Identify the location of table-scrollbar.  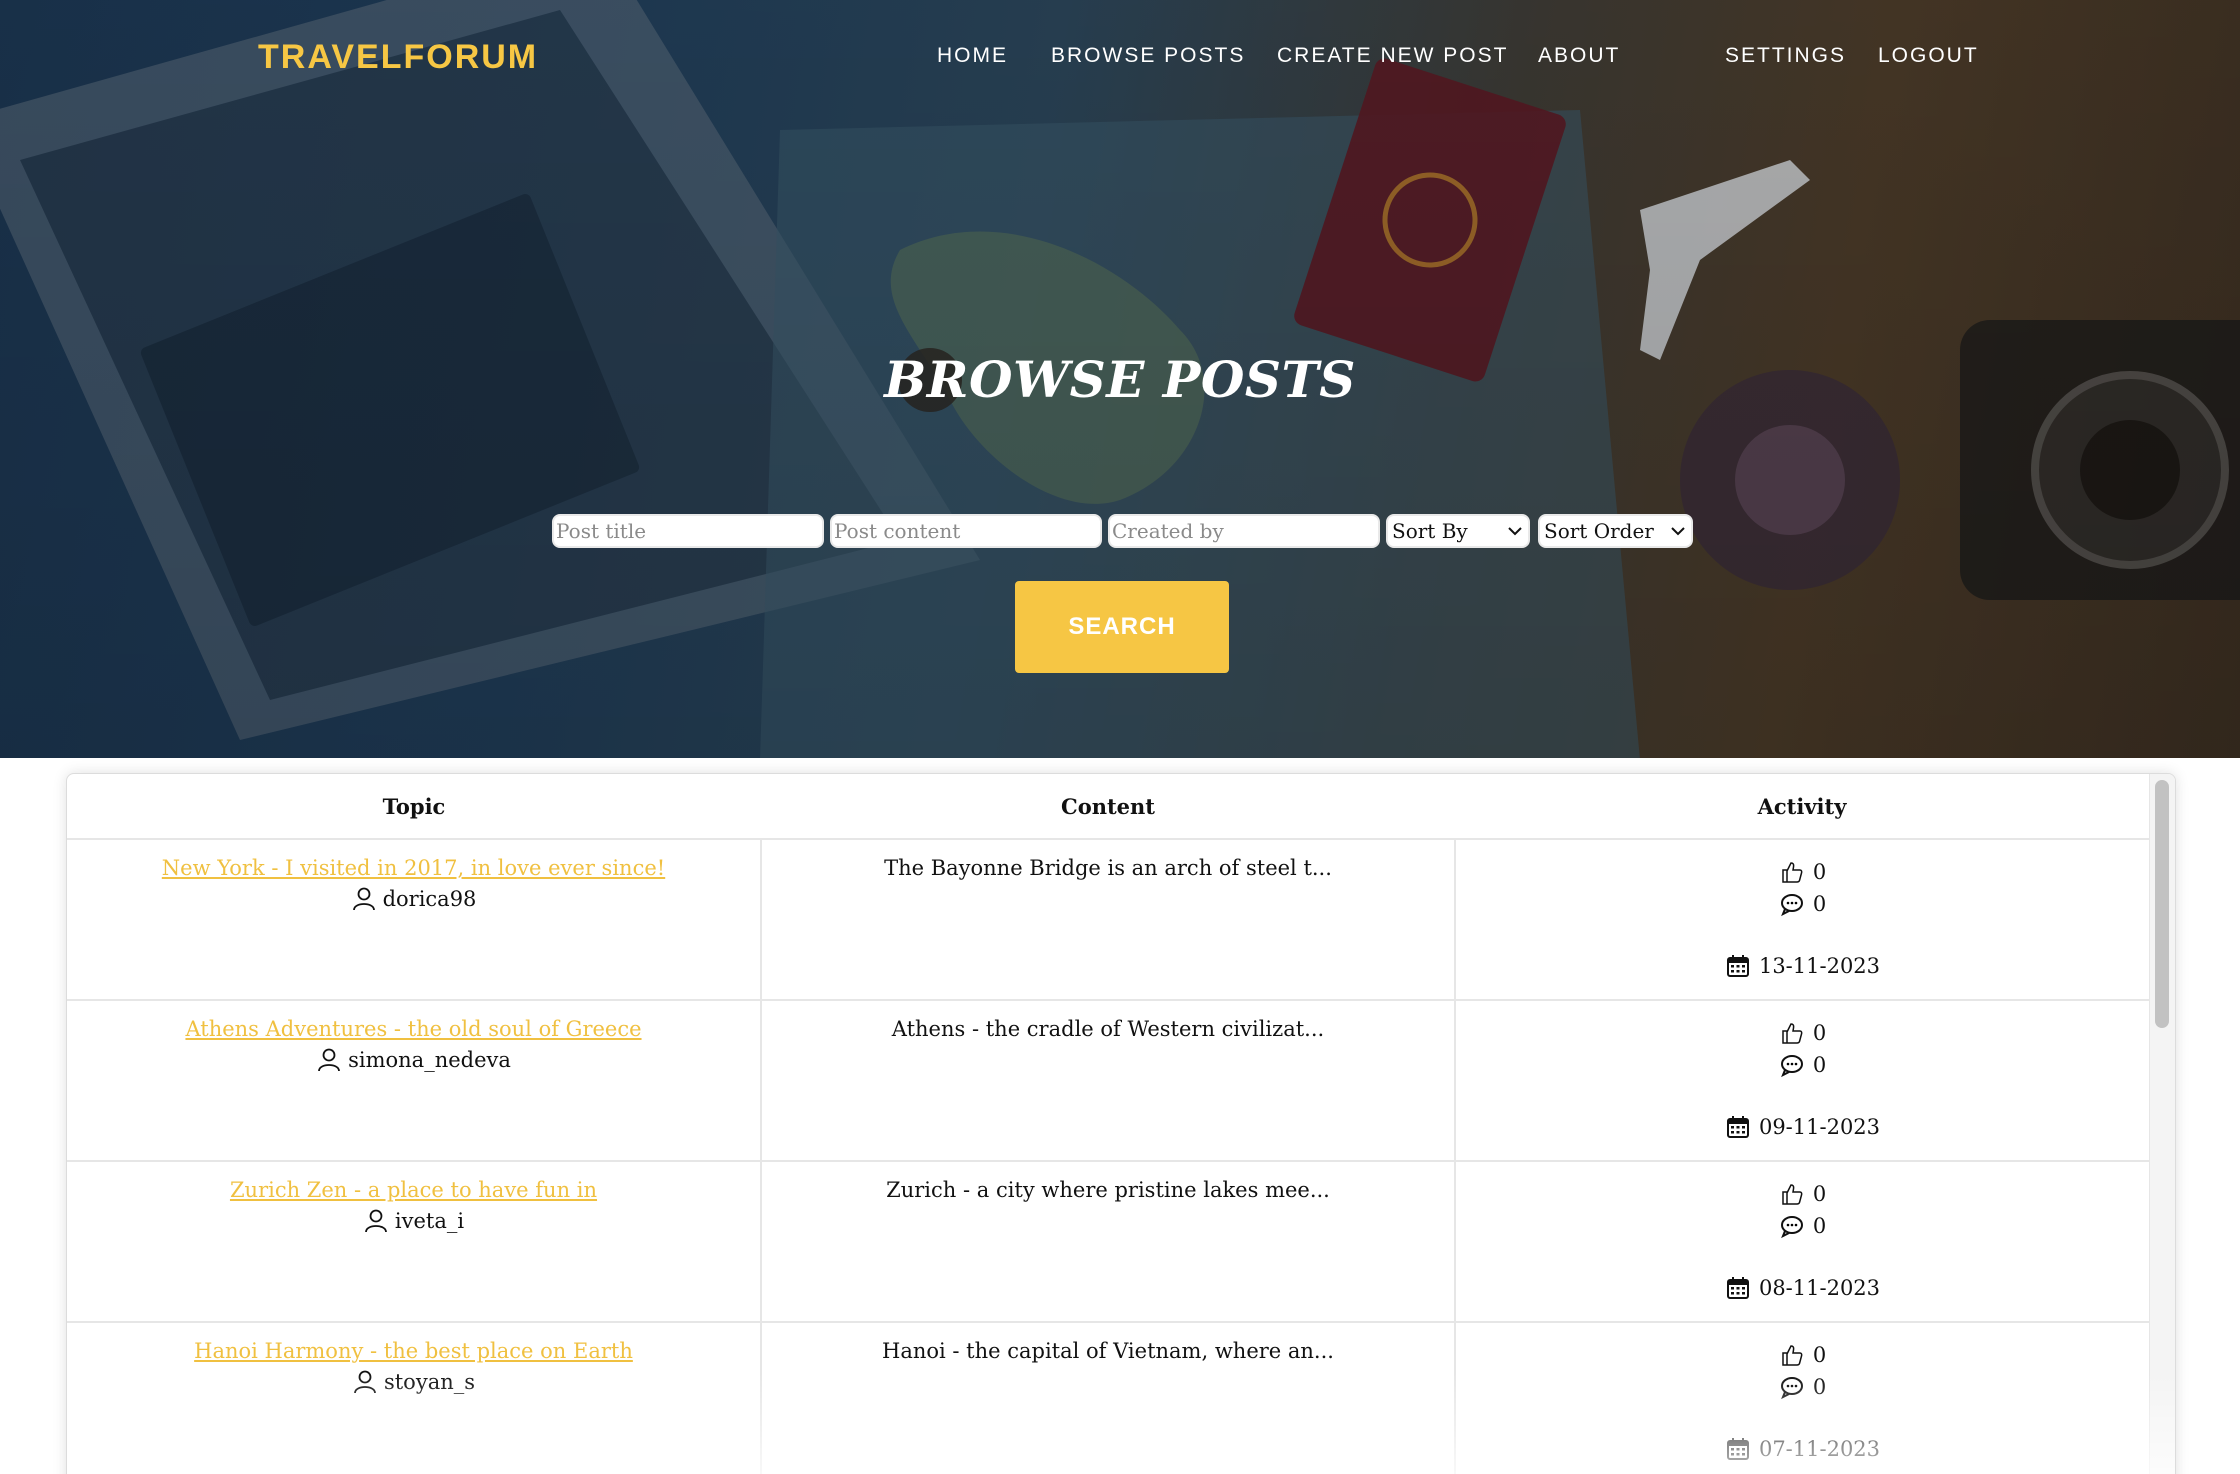
(2162, 1124).